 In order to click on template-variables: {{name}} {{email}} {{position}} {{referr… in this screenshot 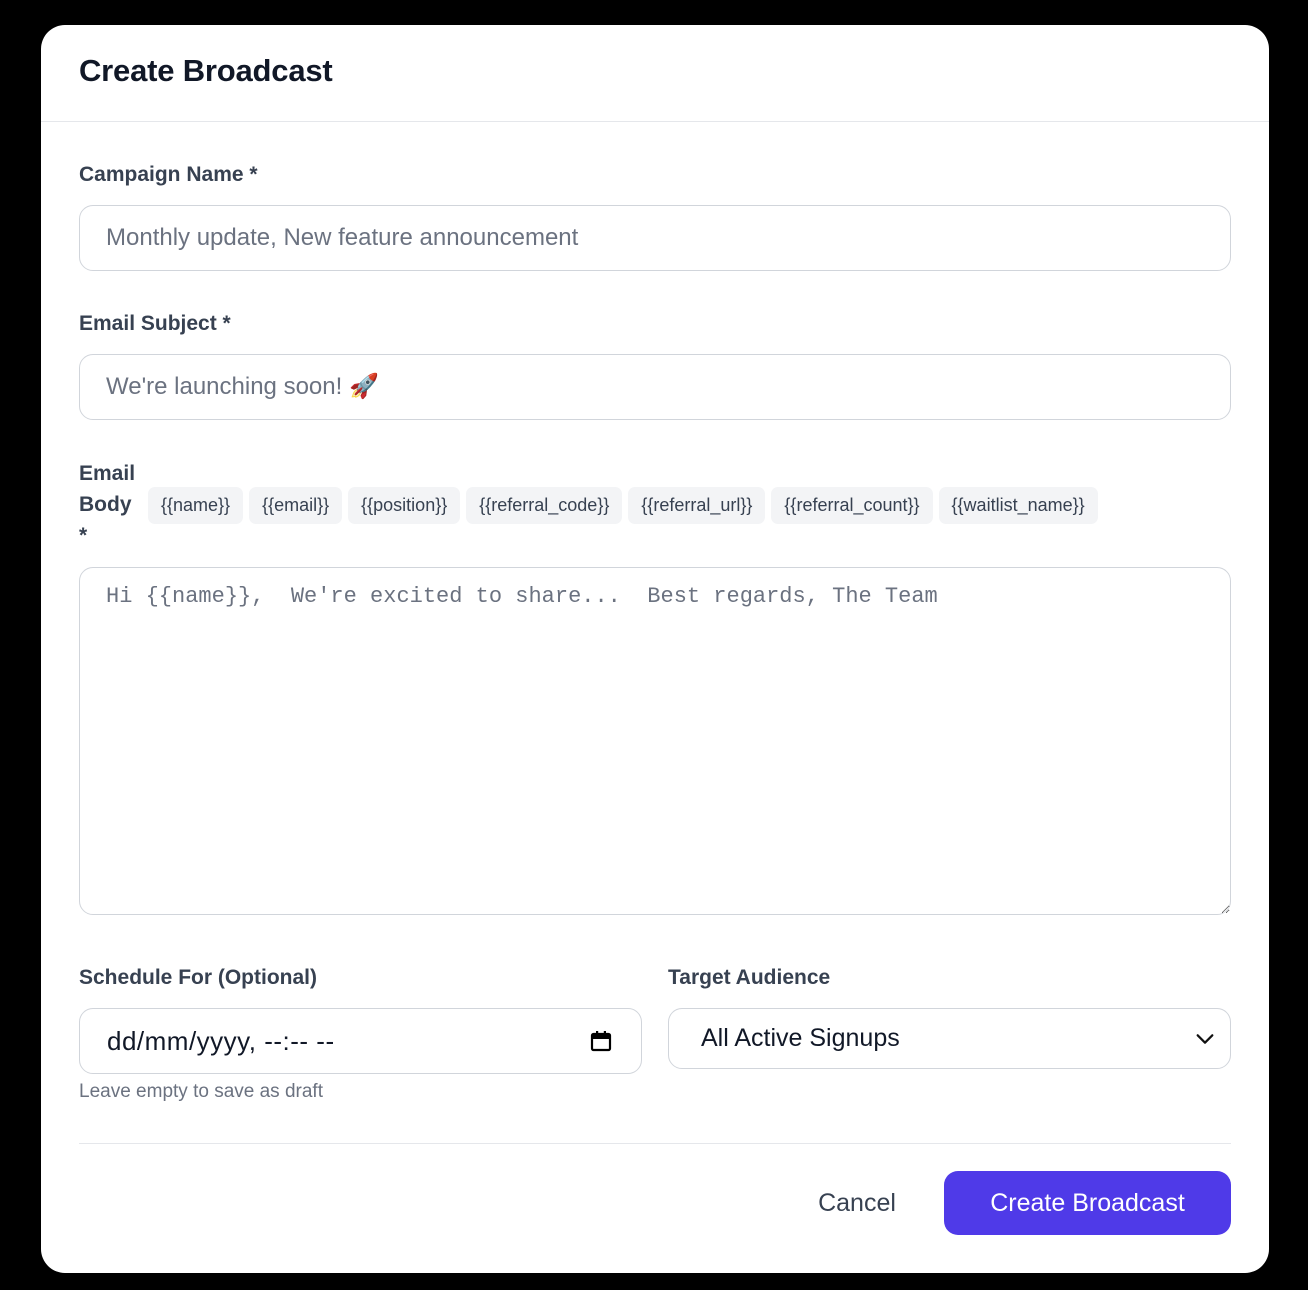, I will do `click(623, 505)`.